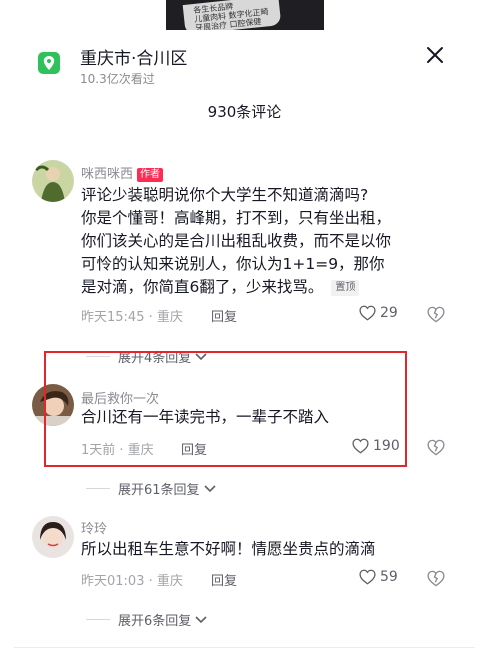  I want to click on pinned-tag: 置顶, so click(345, 288).